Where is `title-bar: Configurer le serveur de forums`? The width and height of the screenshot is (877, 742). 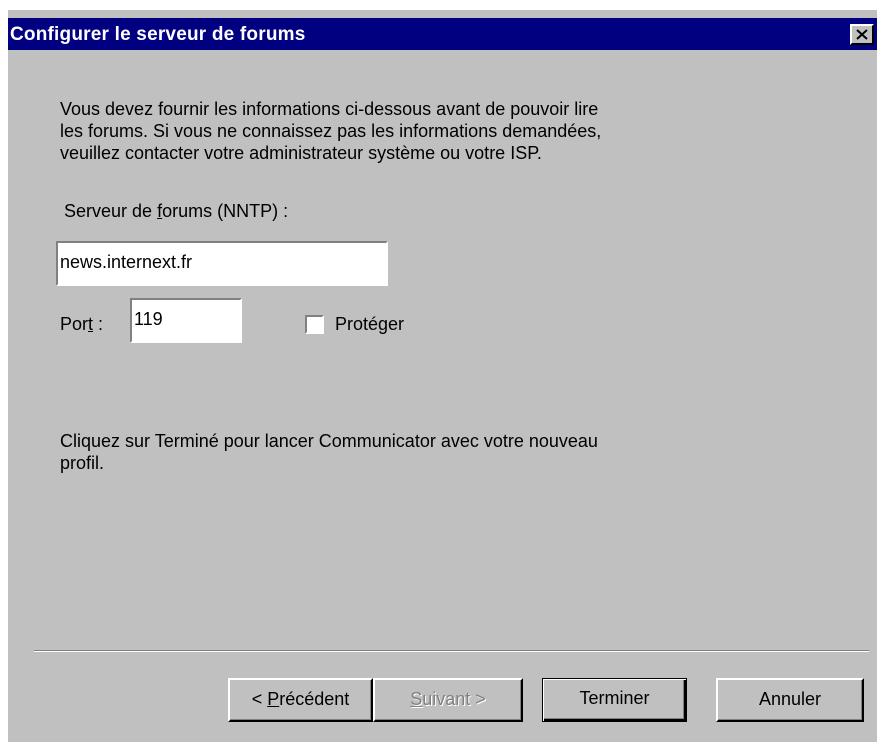 title-bar: Configurer le serveur de forums is located at coordinates (442, 34).